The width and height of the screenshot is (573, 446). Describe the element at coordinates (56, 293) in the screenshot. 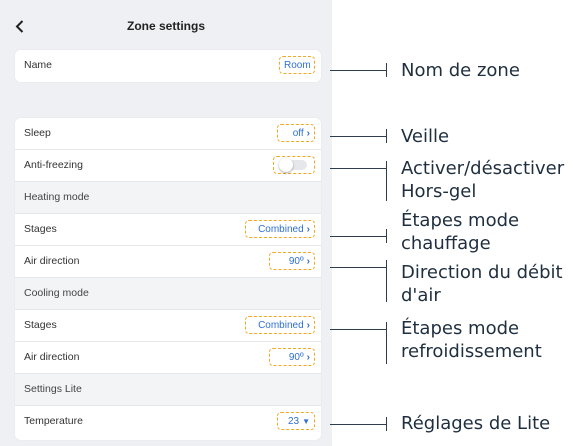

I see `cooling-section-label: Cooling mode` at that location.